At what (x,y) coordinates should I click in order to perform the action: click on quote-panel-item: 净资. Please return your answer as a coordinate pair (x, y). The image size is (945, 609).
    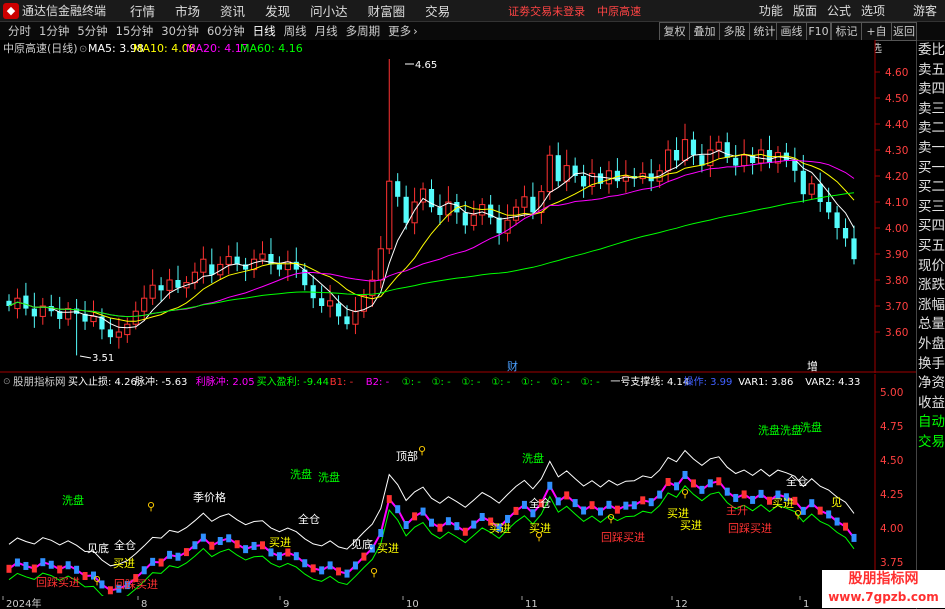
    Looking at the image, I should click on (931, 384).